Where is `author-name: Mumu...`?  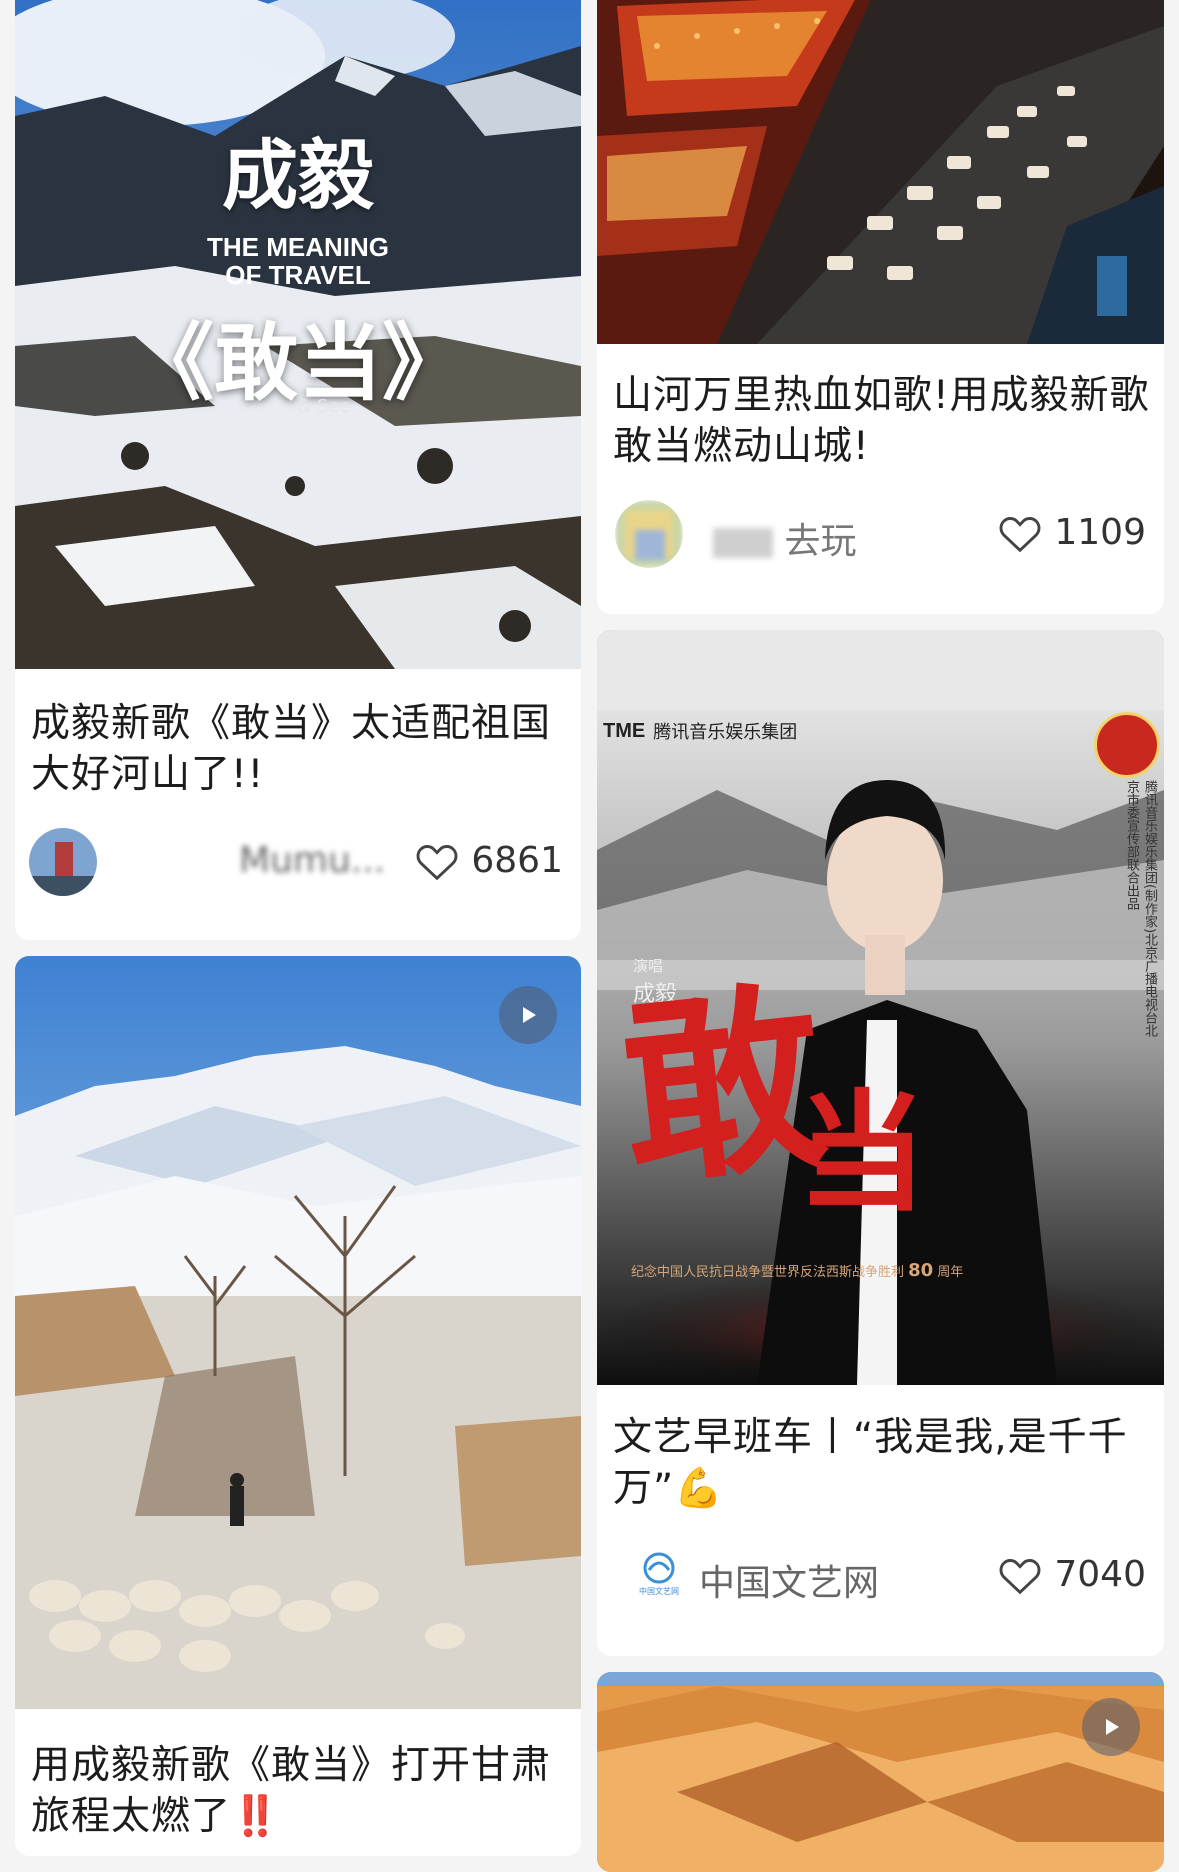 author-name: Mumu... is located at coordinates (312, 860).